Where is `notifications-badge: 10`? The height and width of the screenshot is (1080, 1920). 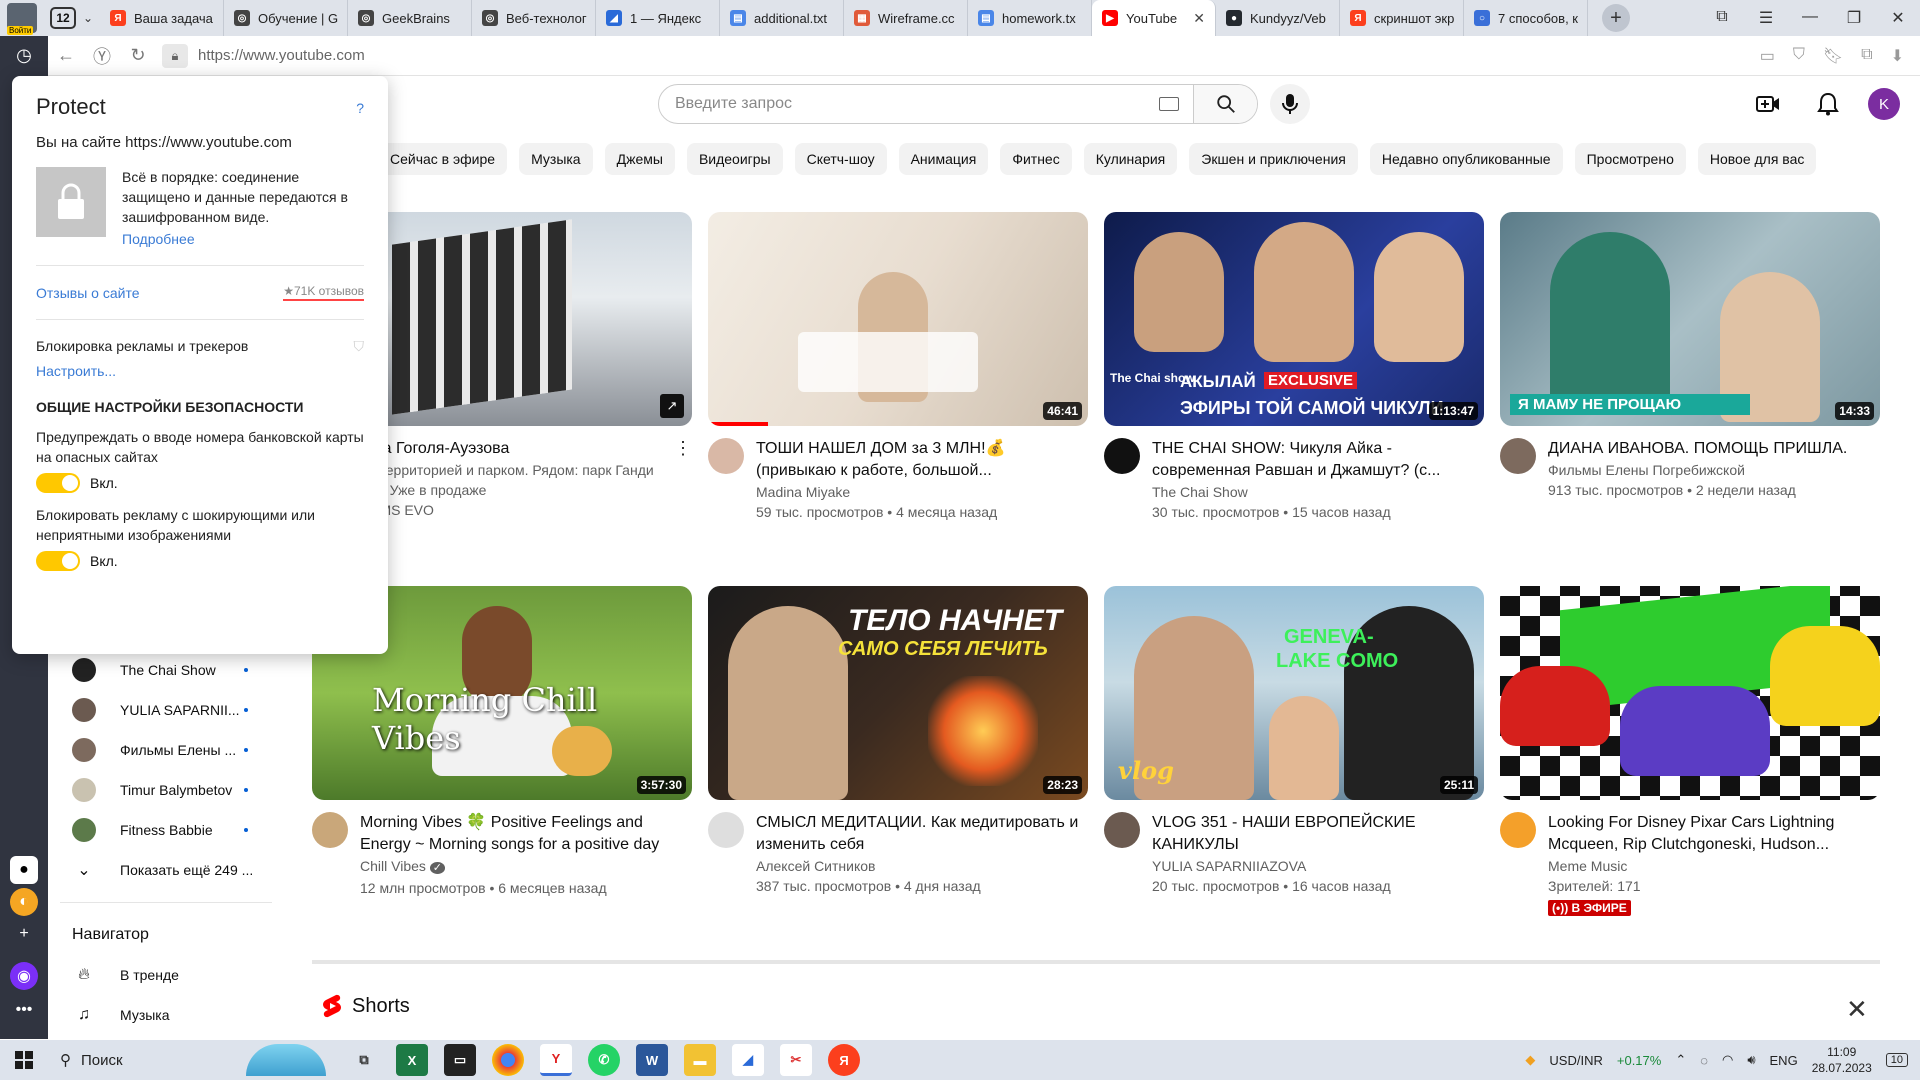
notifications-badge: 10 is located at coordinates (1896, 1060).